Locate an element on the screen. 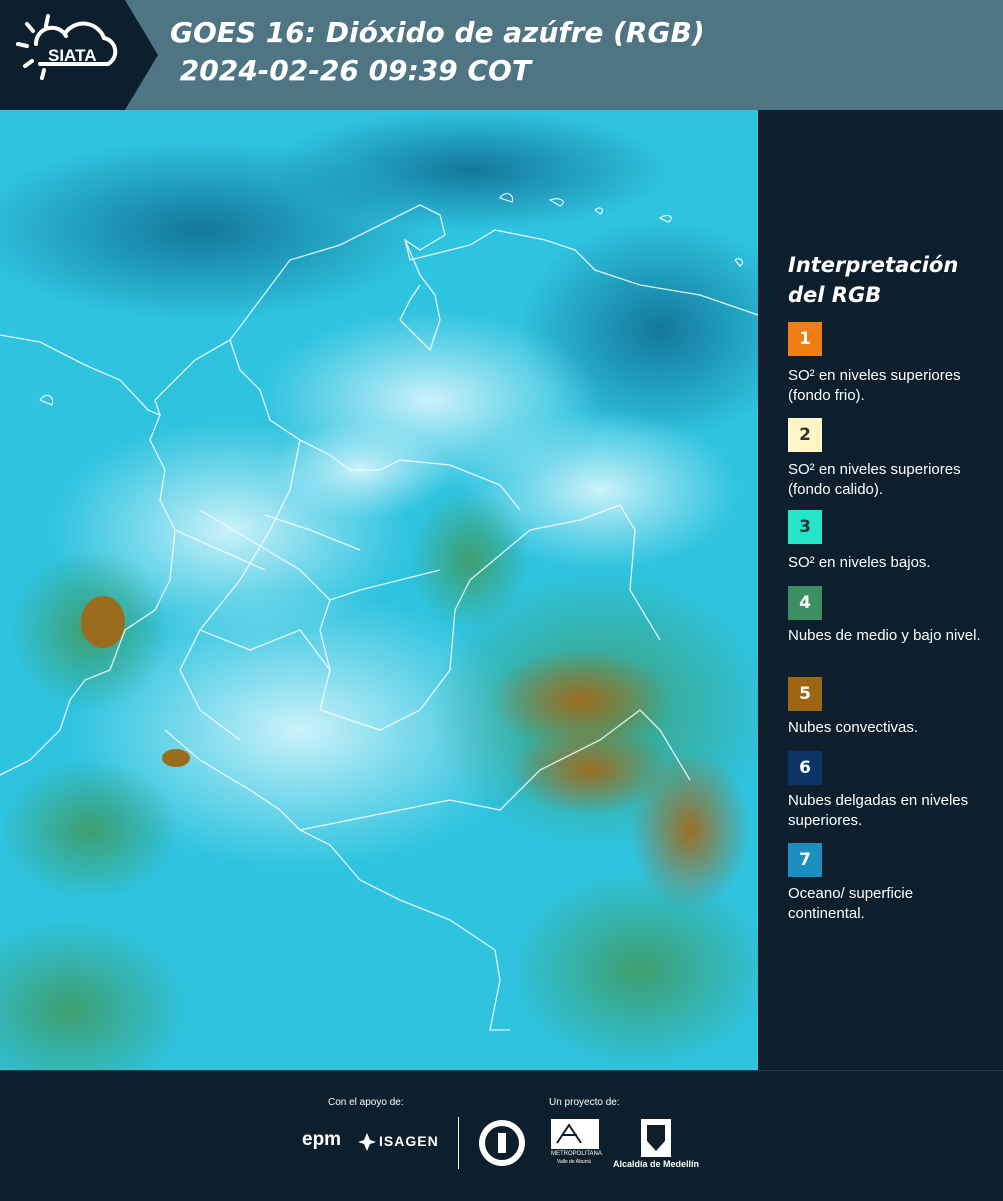 The width and height of the screenshot is (1003, 1201). metropolitana-sub: Valle de Aburrá is located at coordinates (574, 1162).